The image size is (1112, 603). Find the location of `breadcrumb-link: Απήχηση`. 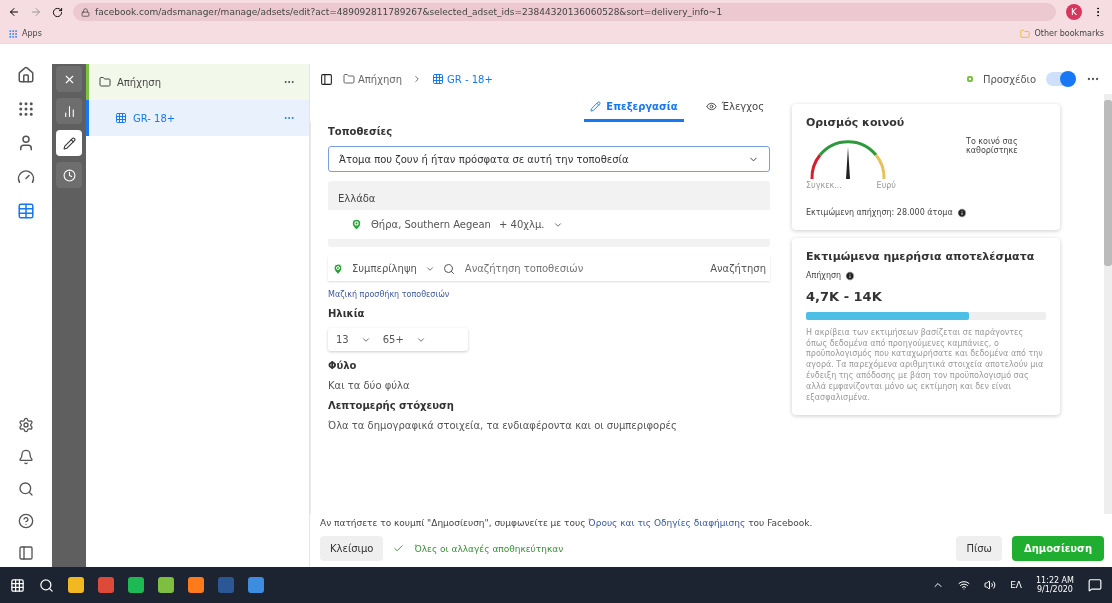

breadcrumb-link: Απήχηση is located at coordinates (372, 79).